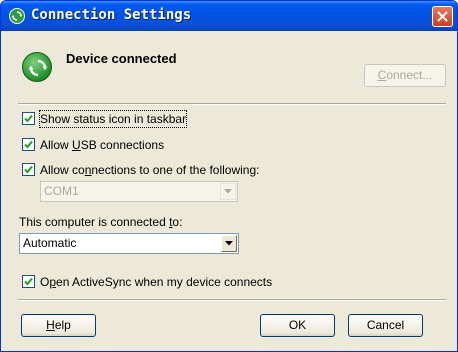 The width and height of the screenshot is (458, 352). What do you see at coordinates (122, 145) in the screenshot?
I see `allow-usb-label-post: SB connections` at bounding box center [122, 145].